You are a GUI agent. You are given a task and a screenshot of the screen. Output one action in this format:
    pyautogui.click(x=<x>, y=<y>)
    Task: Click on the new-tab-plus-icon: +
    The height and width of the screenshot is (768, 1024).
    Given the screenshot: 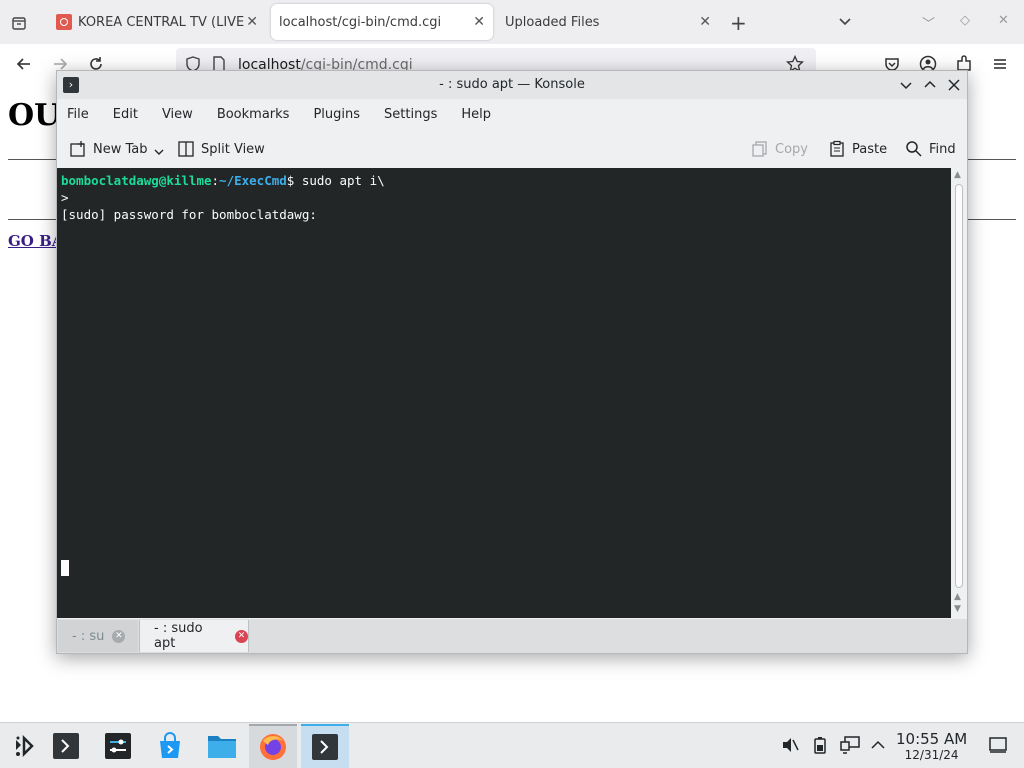 What is the action you would take?
    pyautogui.click(x=738, y=23)
    